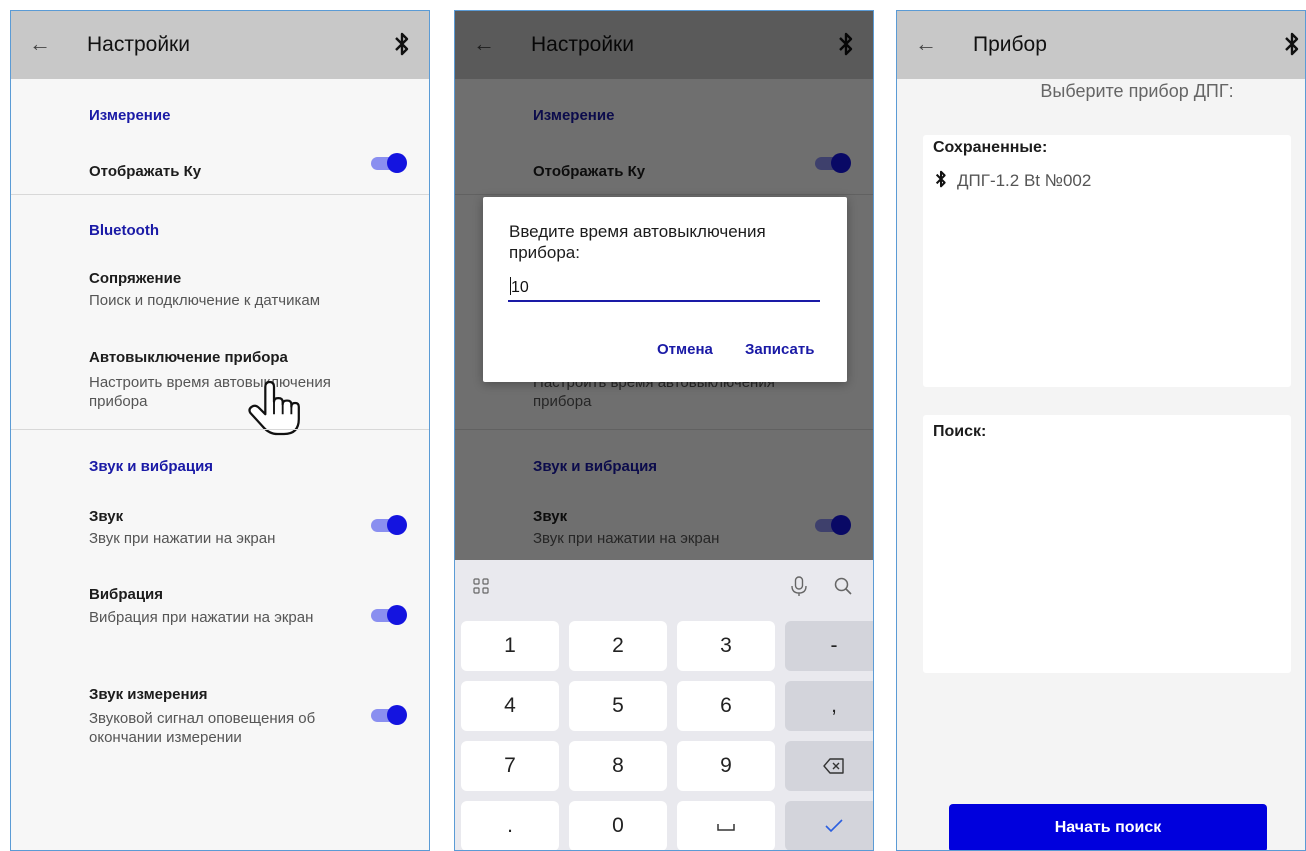 The width and height of the screenshot is (1306, 851). Describe the element at coordinates (220, 45) in the screenshot. I see `settings-app-bar: ← Настройки` at that location.